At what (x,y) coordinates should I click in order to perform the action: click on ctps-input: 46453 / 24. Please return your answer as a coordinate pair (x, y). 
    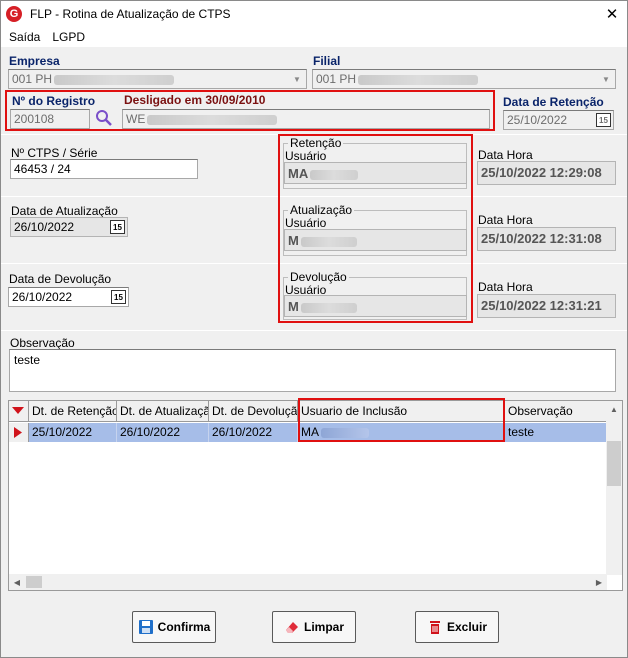
    Looking at the image, I should click on (104, 169).